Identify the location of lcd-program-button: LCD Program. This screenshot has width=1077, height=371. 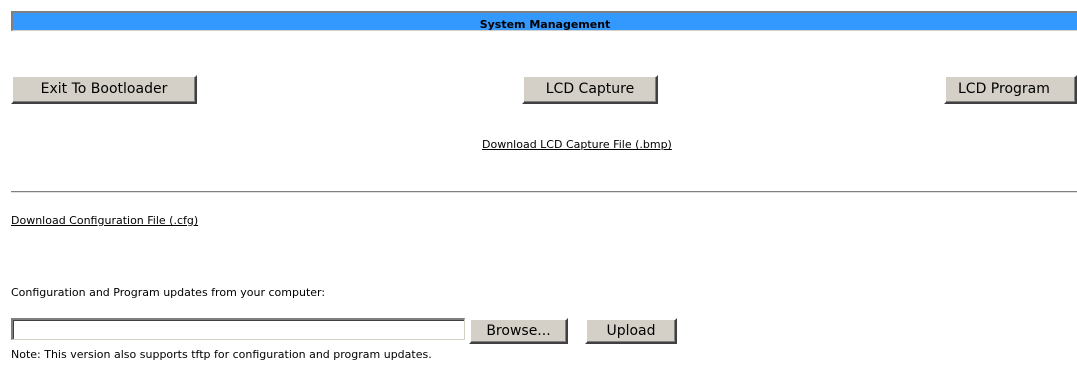
(1010, 89).